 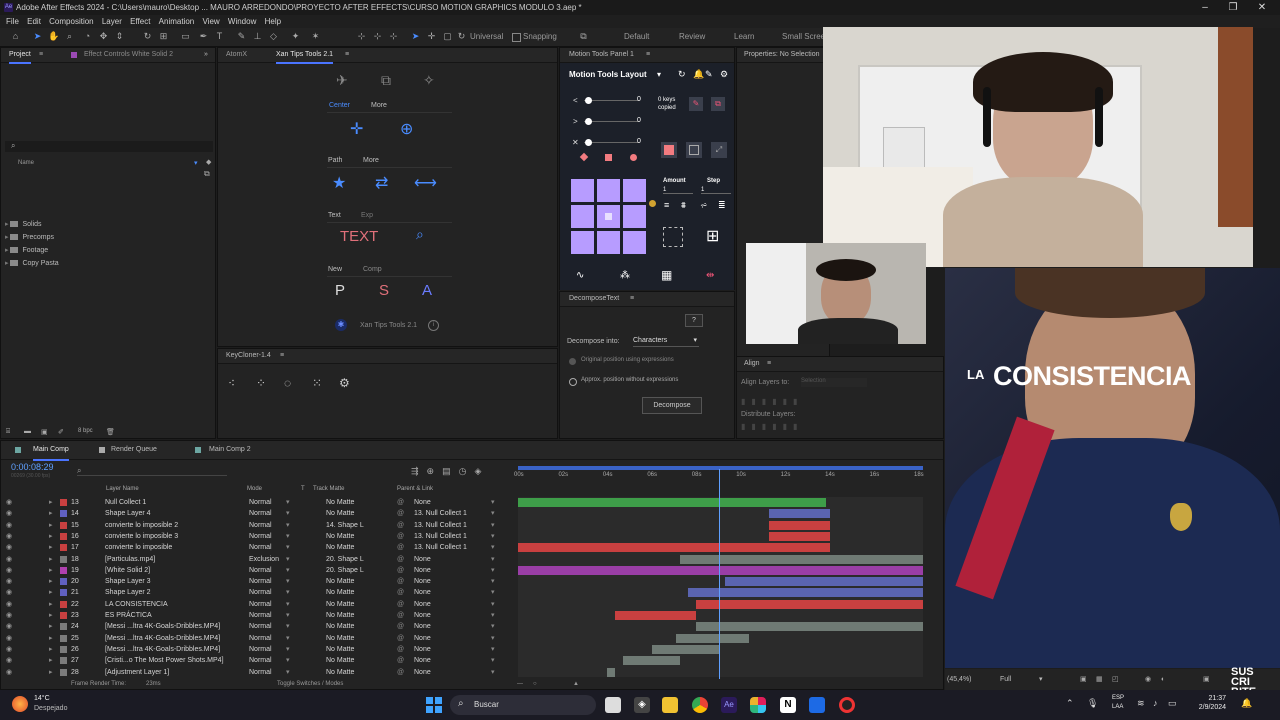 What do you see at coordinates (516, 37) in the screenshot?
I see `snapping-checkbox` at bounding box center [516, 37].